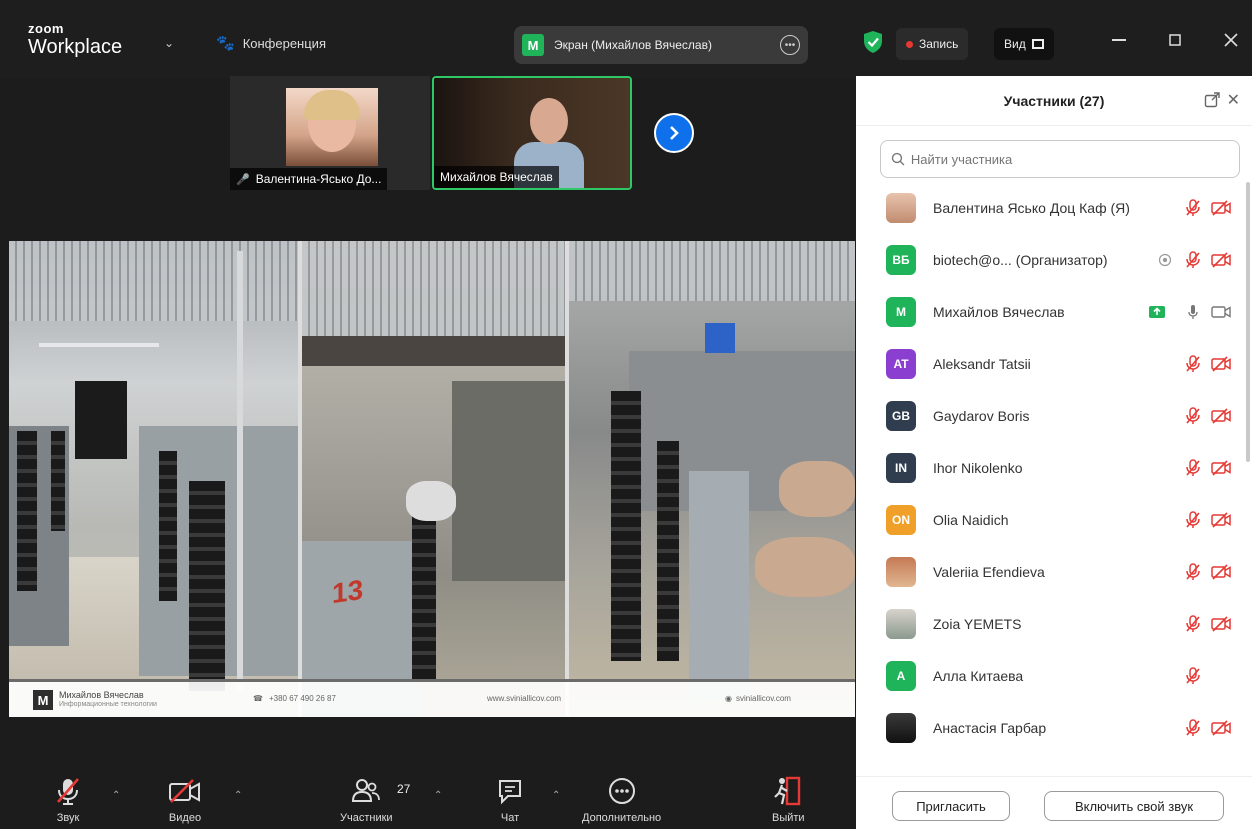 Image resolution: width=1252 pixels, height=829 pixels. What do you see at coordinates (366, 818) in the screenshot?
I see `participants-label: Участники` at bounding box center [366, 818].